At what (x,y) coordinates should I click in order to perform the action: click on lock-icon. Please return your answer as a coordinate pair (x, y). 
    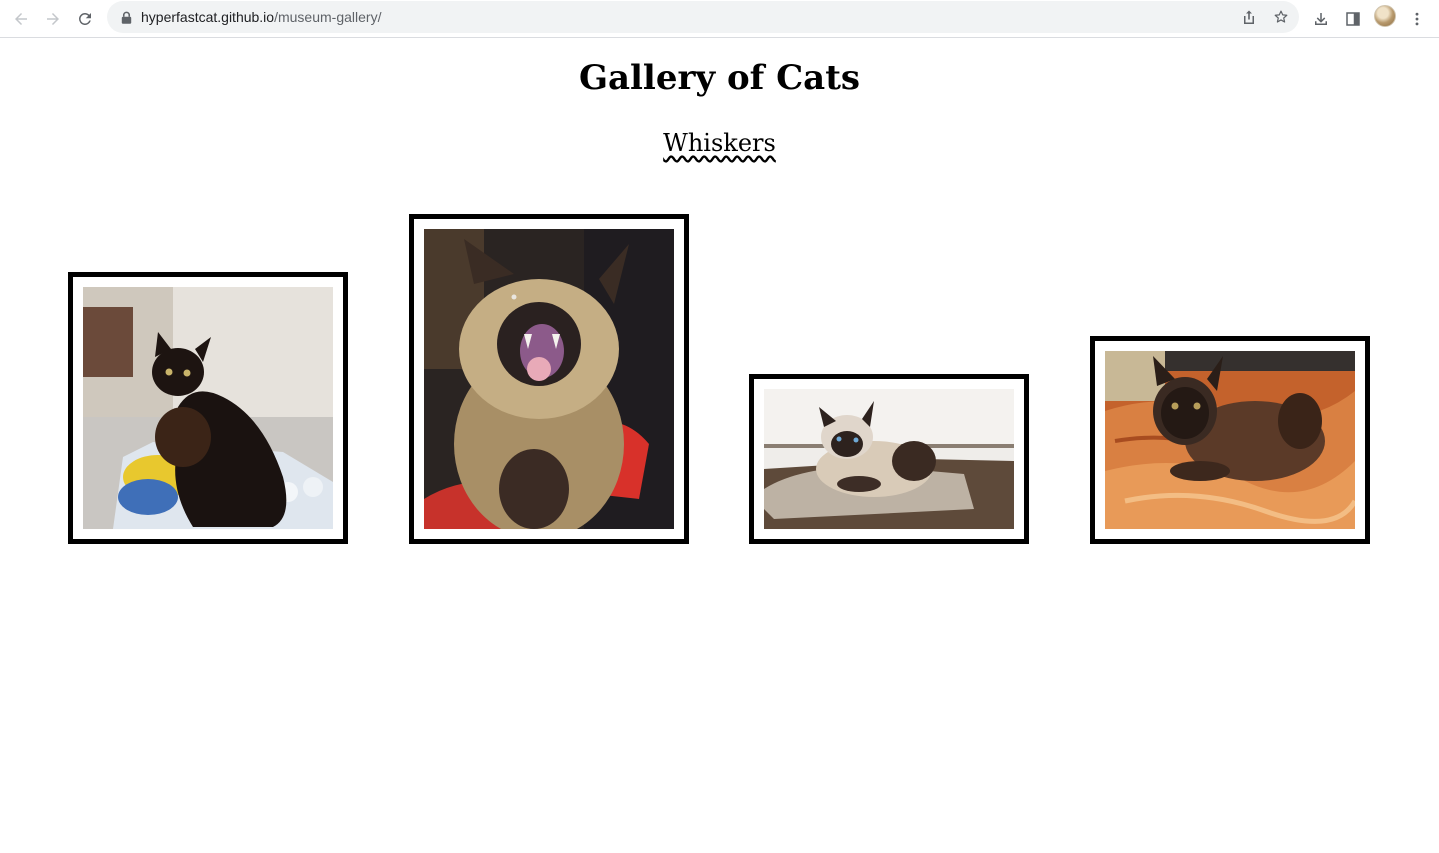
    Looking at the image, I should click on (126, 17).